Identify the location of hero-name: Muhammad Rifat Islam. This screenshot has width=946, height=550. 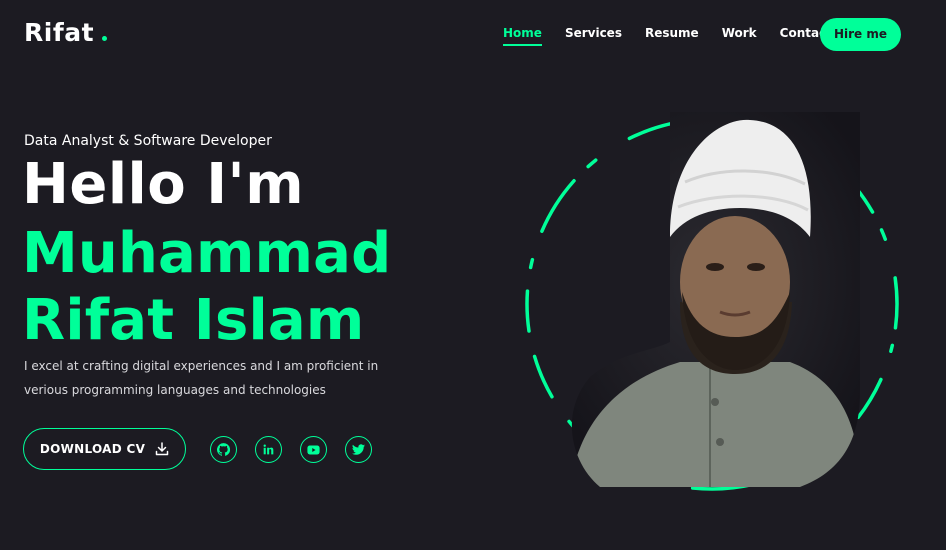
(207, 287).